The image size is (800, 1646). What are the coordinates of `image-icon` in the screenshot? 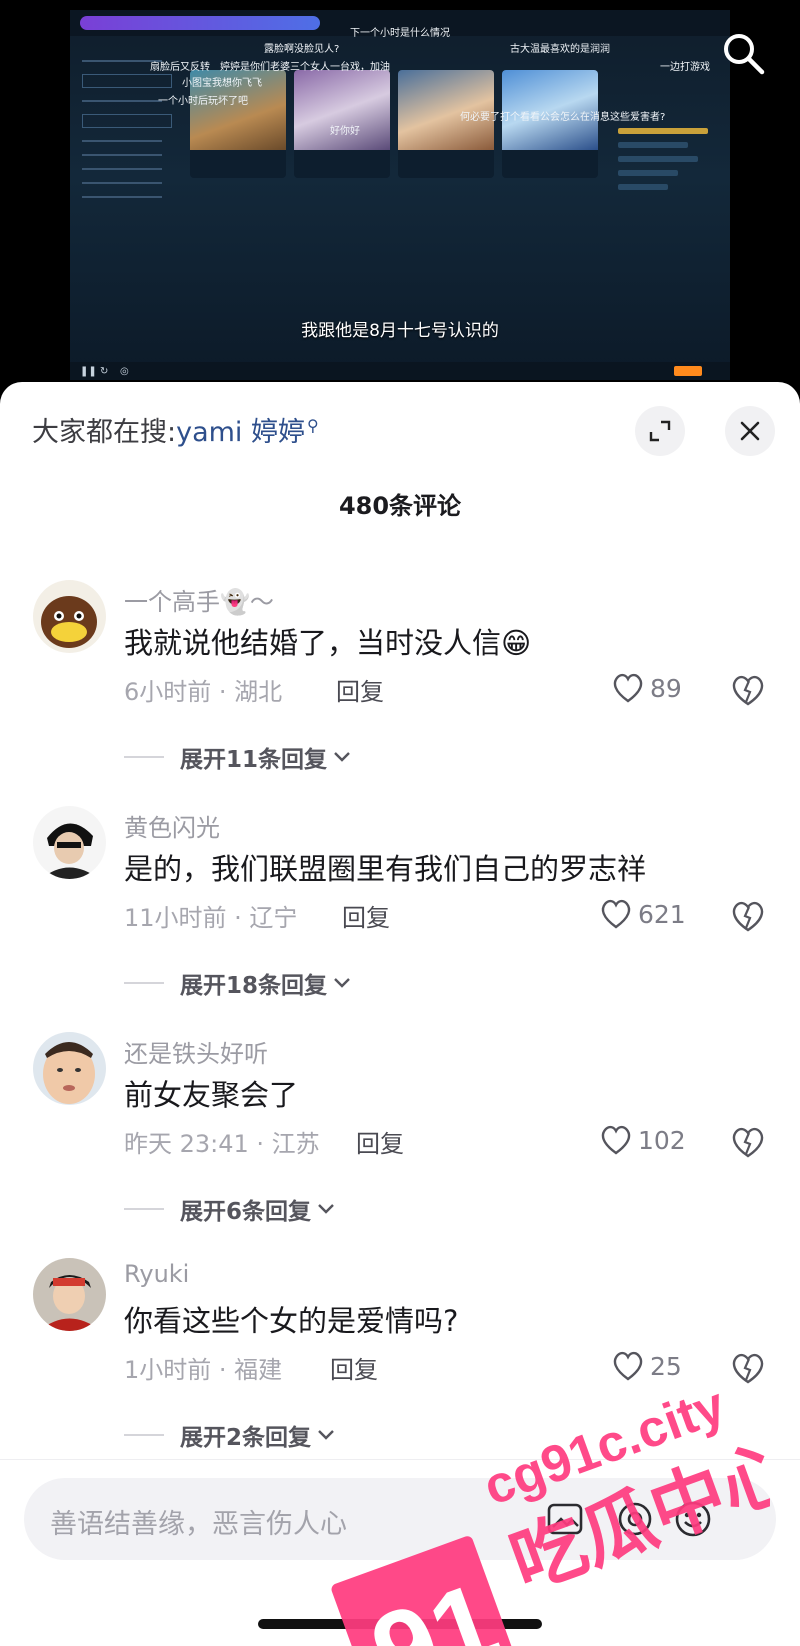 It's located at (565, 1519).